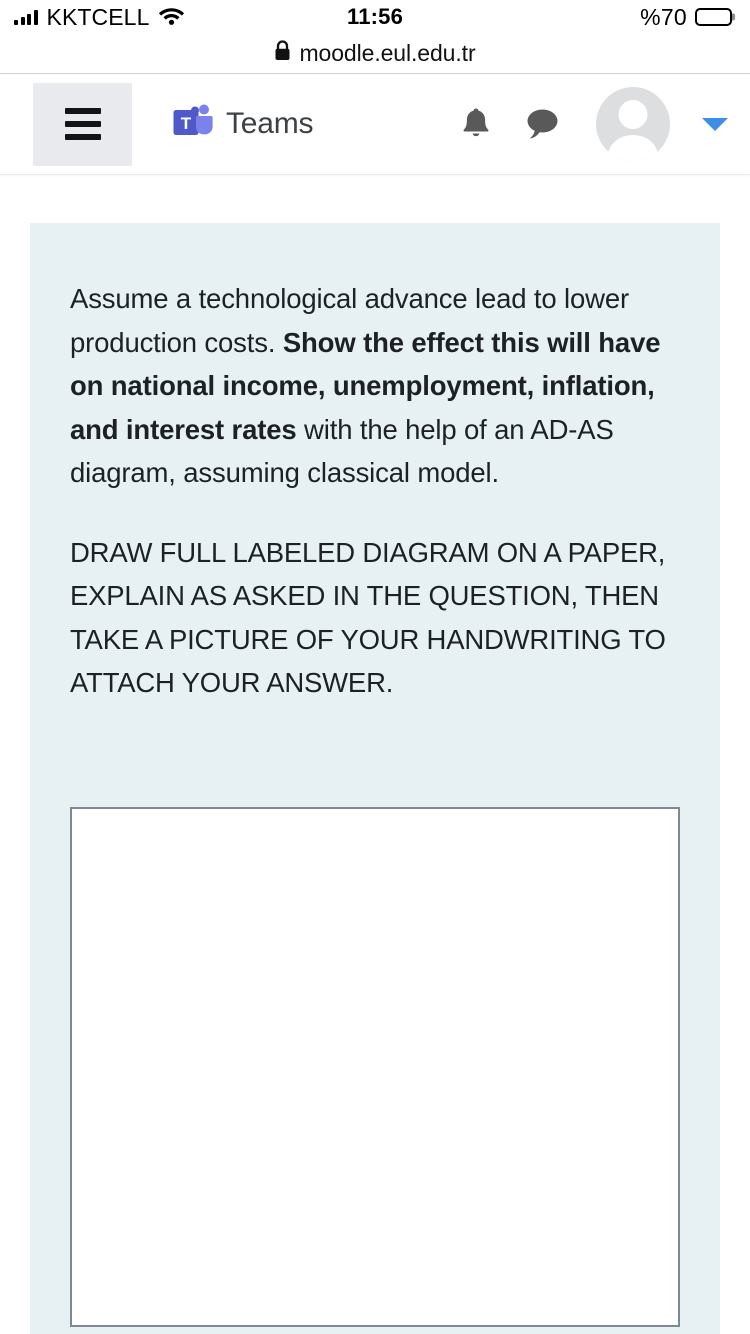  What do you see at coordinates (82, 124) in the screenshot?
I see `hamburger-menu-icon` at bounding box center [82, 124].